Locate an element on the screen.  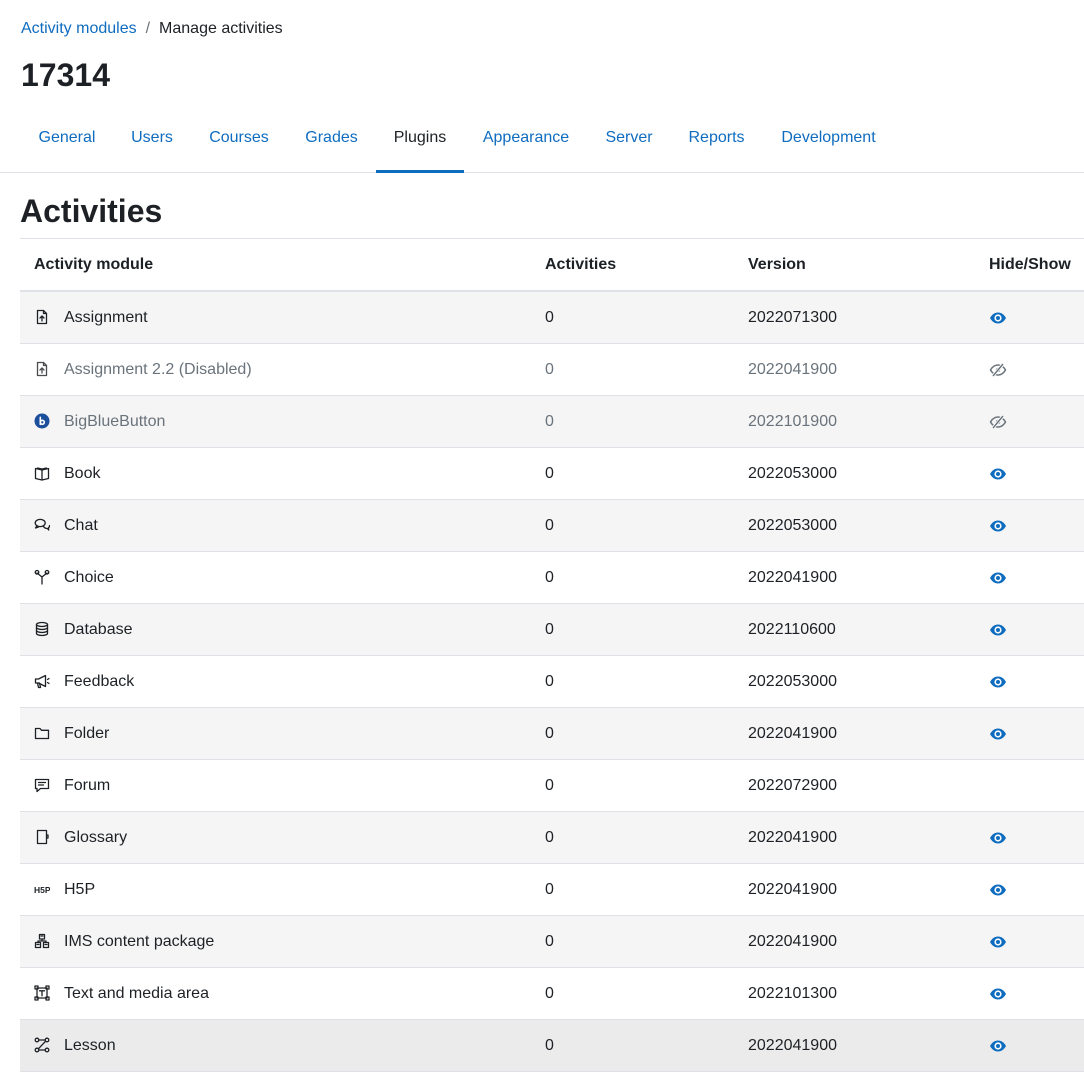
book-icon is located at coordinates (42, 473).